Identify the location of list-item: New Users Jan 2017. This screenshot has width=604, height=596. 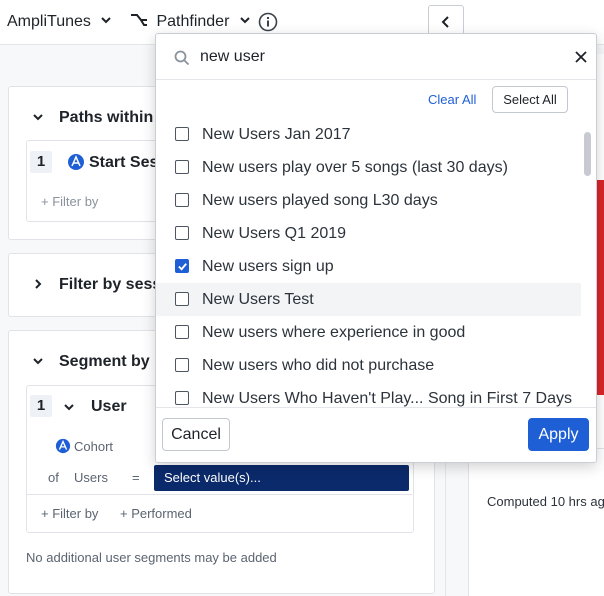
(368, 134).